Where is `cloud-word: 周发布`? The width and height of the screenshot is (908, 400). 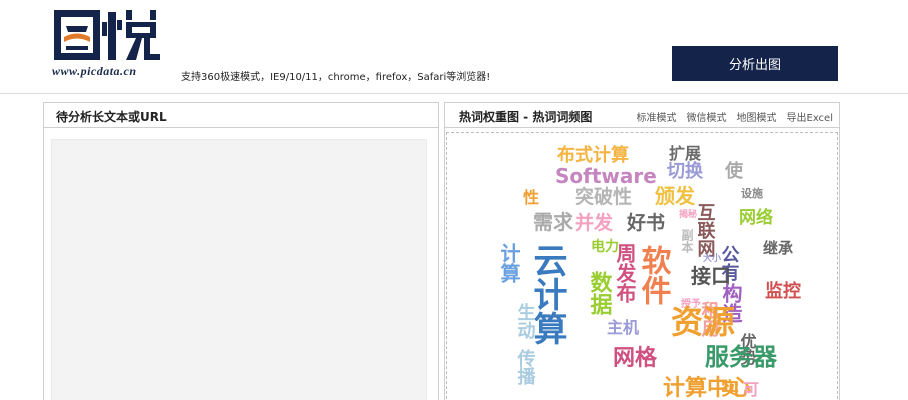
cloud-word: 周发布 is located at coordinates (625, 273).